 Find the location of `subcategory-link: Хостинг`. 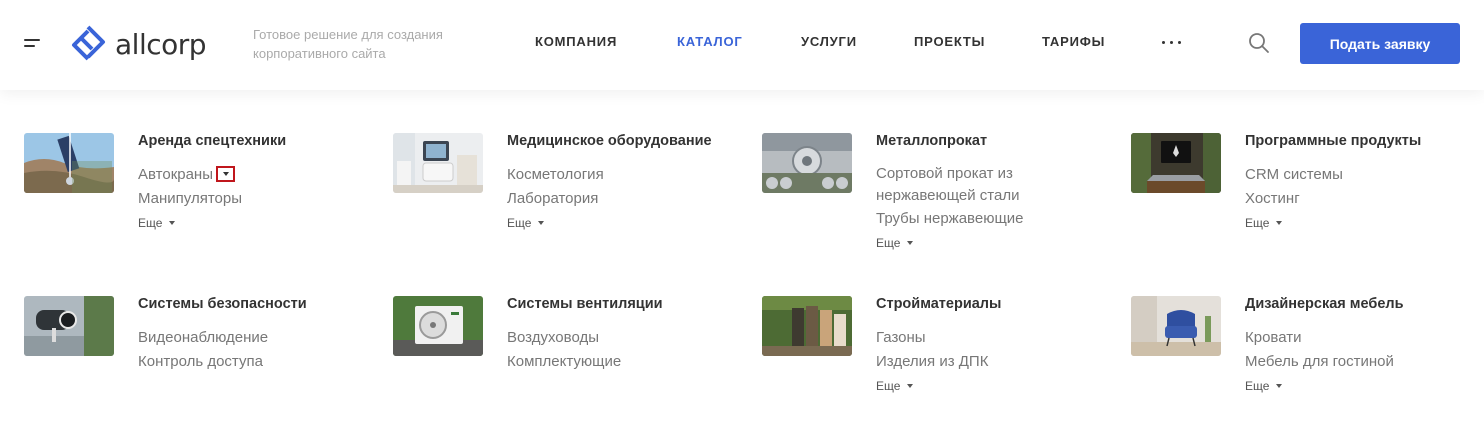

subcategory-link: Хостинг is located at coordinates (1345, 199).